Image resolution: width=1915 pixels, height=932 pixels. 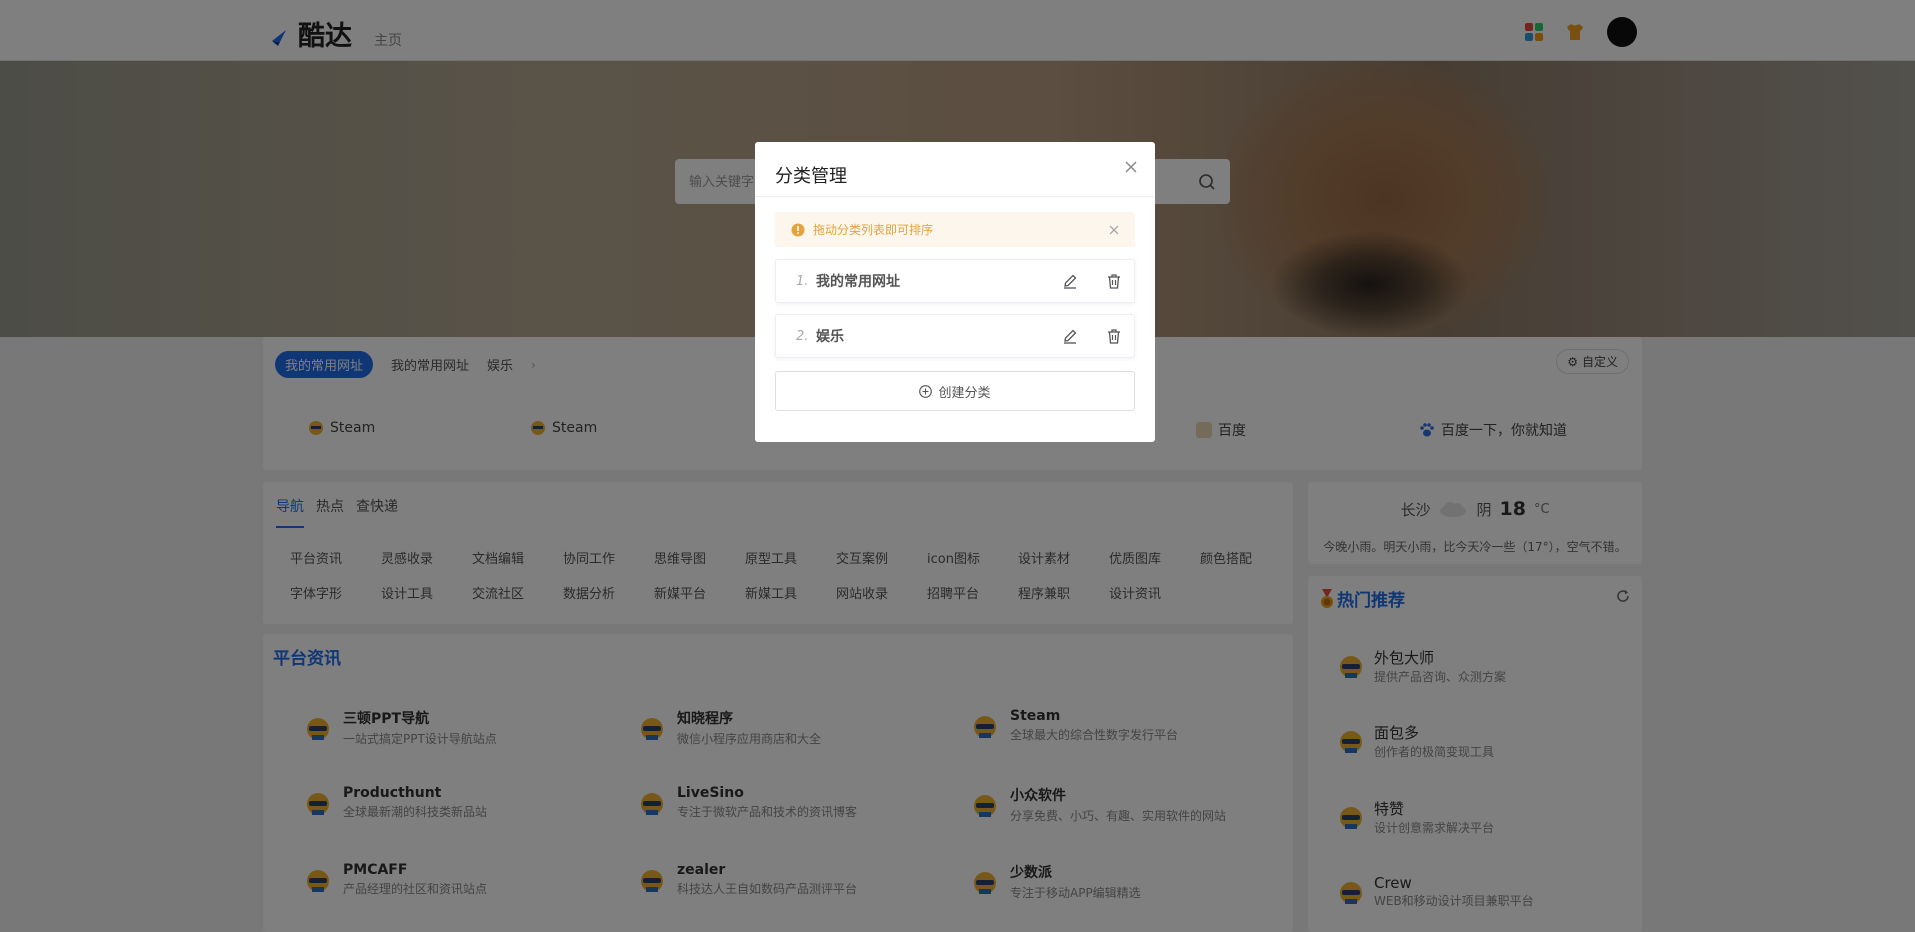 I want to click on warning-icon, so click(x=798, y=229).